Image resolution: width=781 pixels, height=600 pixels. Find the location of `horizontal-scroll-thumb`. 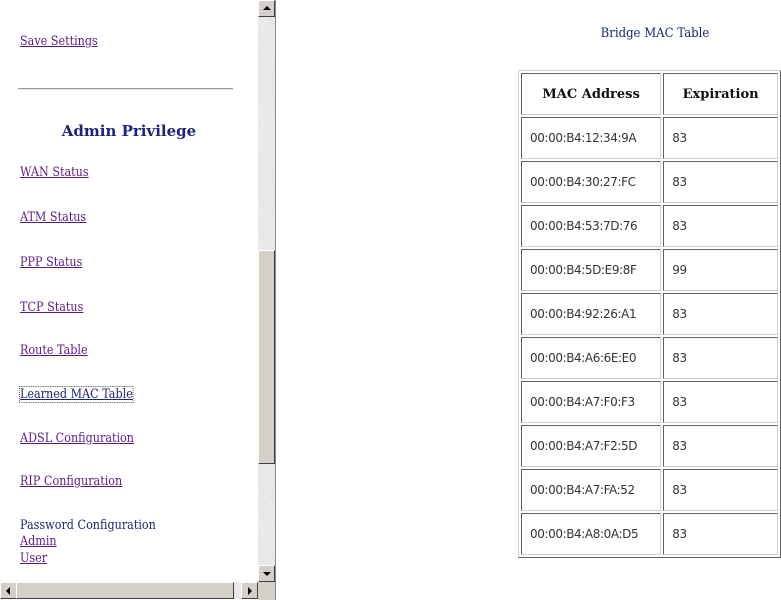

horizontal-scroll-thumb is located at coordinates (125, 590).